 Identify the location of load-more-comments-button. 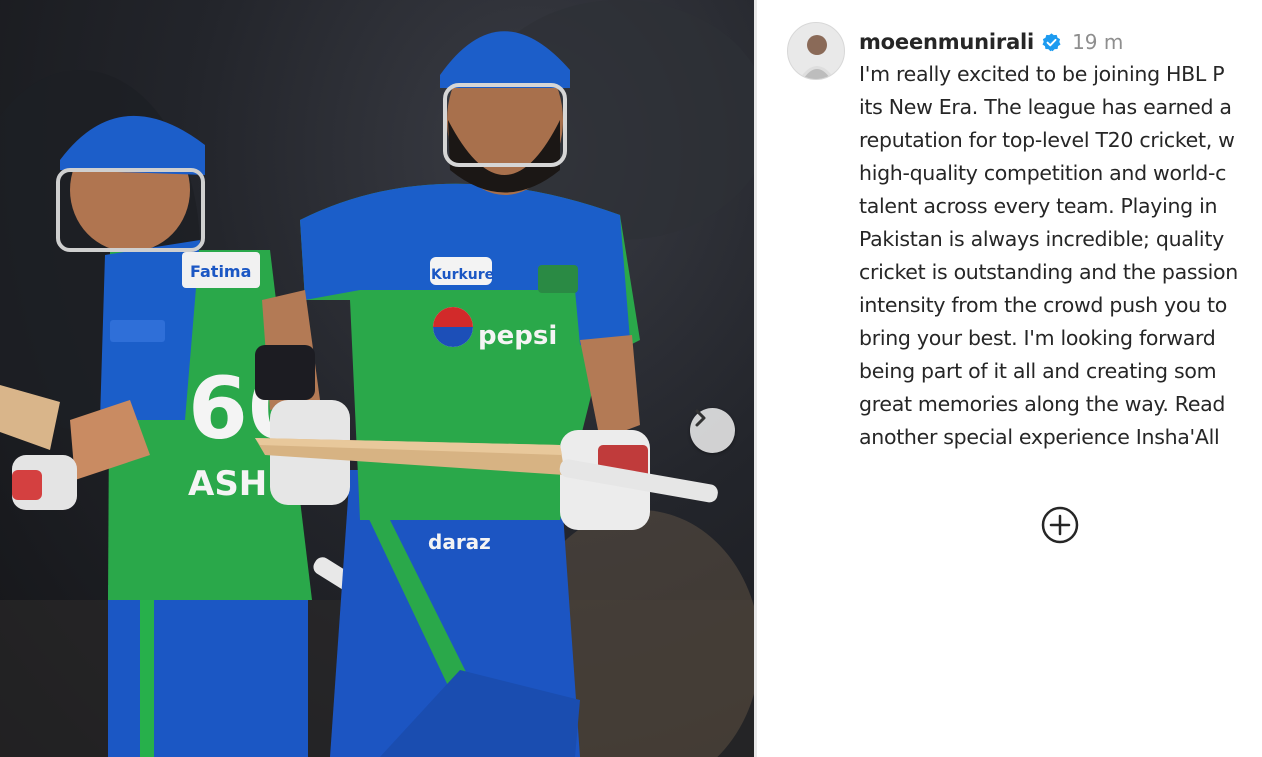
(1060, 525).